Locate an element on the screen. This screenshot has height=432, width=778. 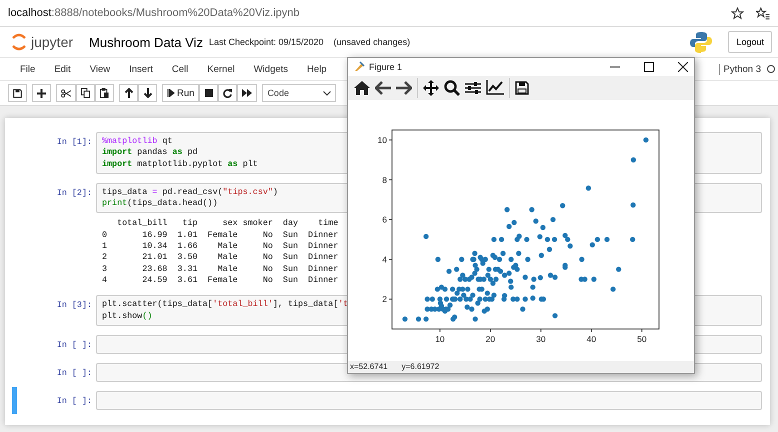
x-tick-label: 20 is located at coordinates (491, 339).